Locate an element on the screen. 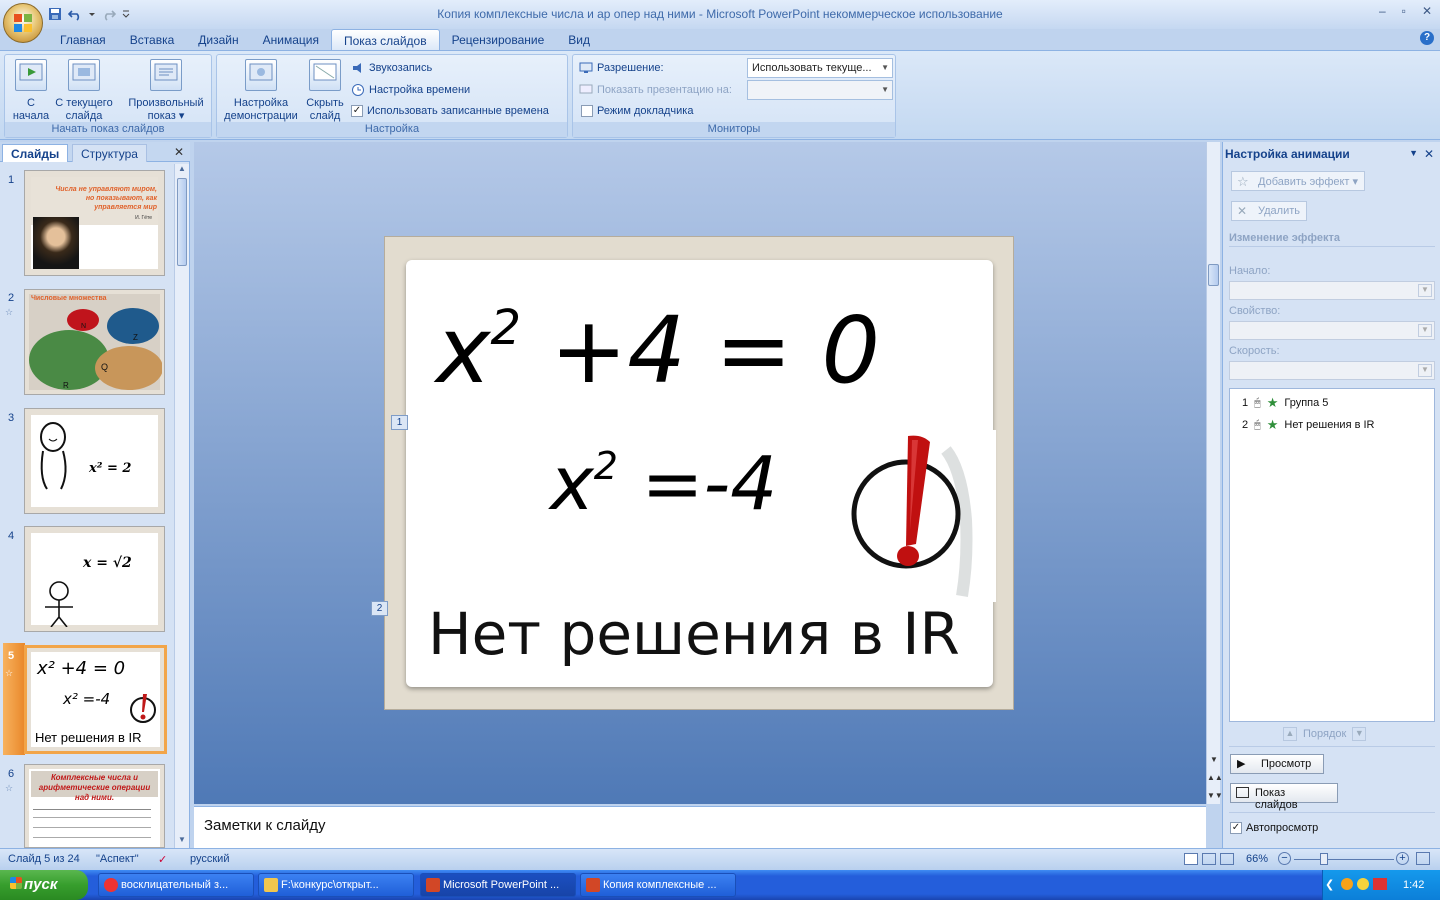  tab-review: Рецензирование is located at coordinates (498, 39).